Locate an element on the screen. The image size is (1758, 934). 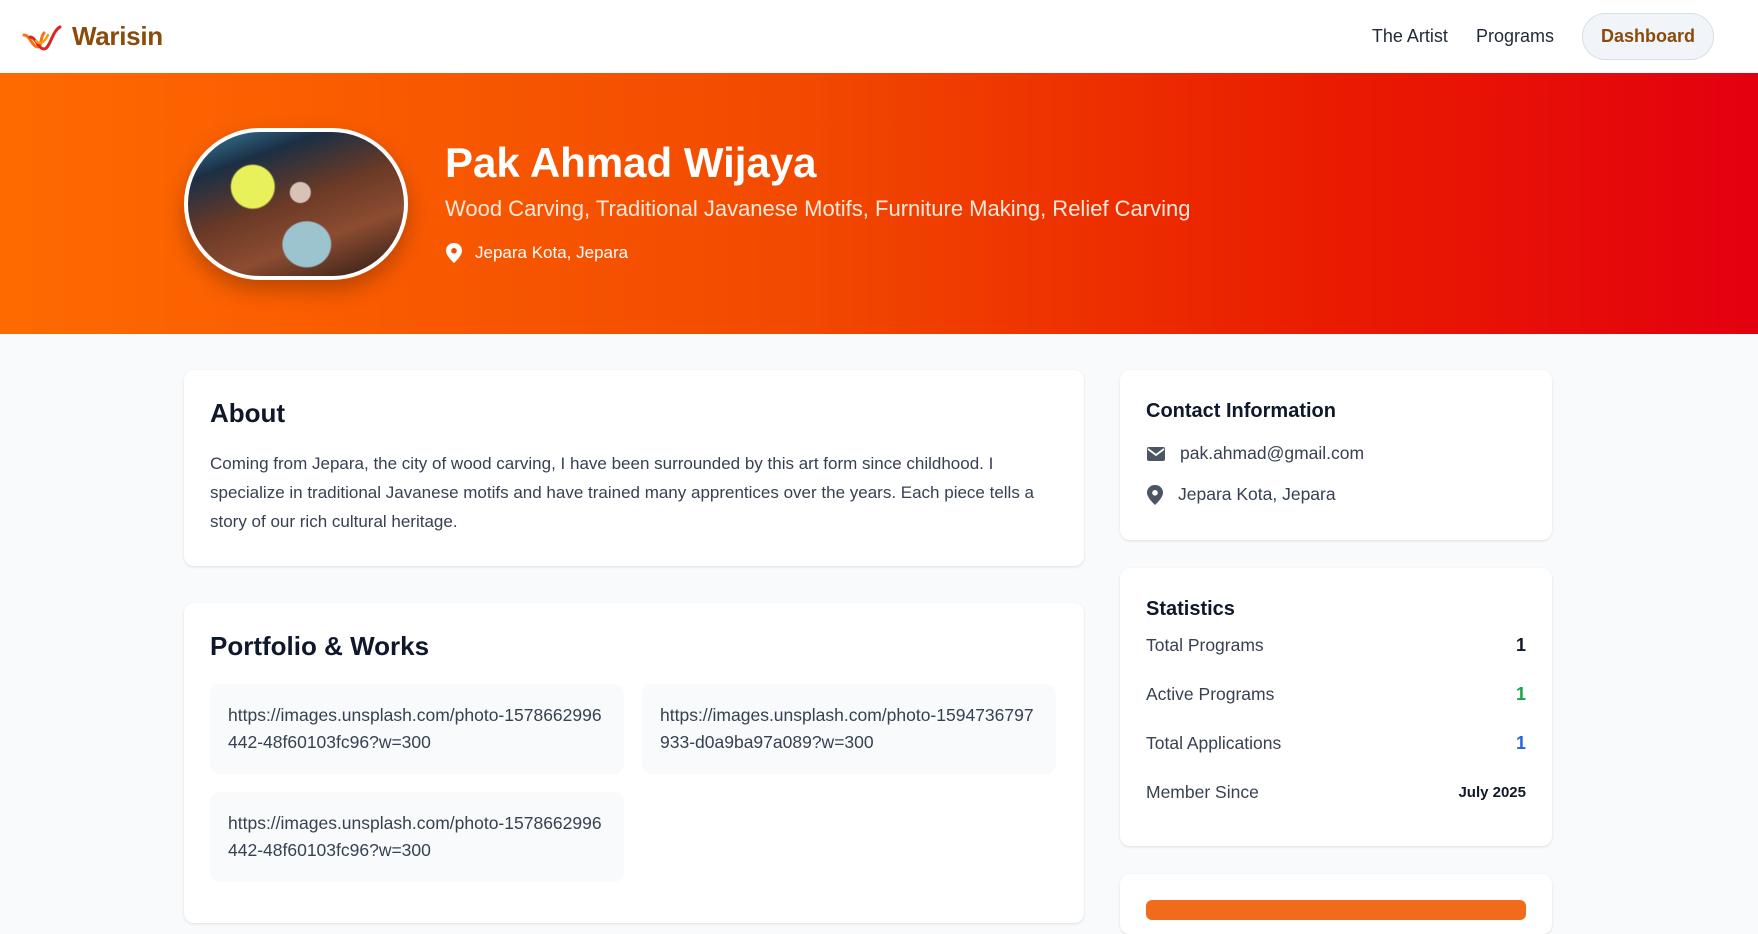
contact-email: pak.ahmad@gmail.com is located at coordinates (1272, 453).